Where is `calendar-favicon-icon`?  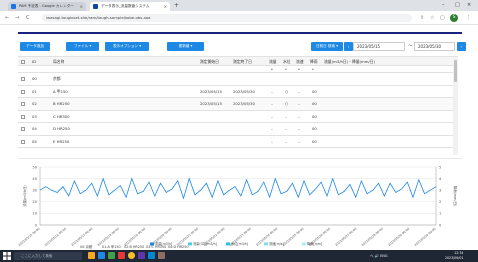 calendar-favicon-icon is located at coordinates (13, 6).